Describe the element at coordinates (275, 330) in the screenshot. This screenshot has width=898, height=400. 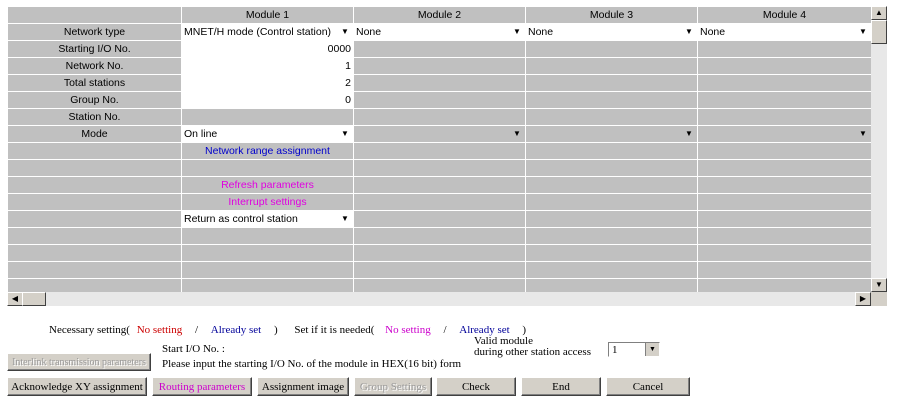
I see `legend-close: )` at that location.